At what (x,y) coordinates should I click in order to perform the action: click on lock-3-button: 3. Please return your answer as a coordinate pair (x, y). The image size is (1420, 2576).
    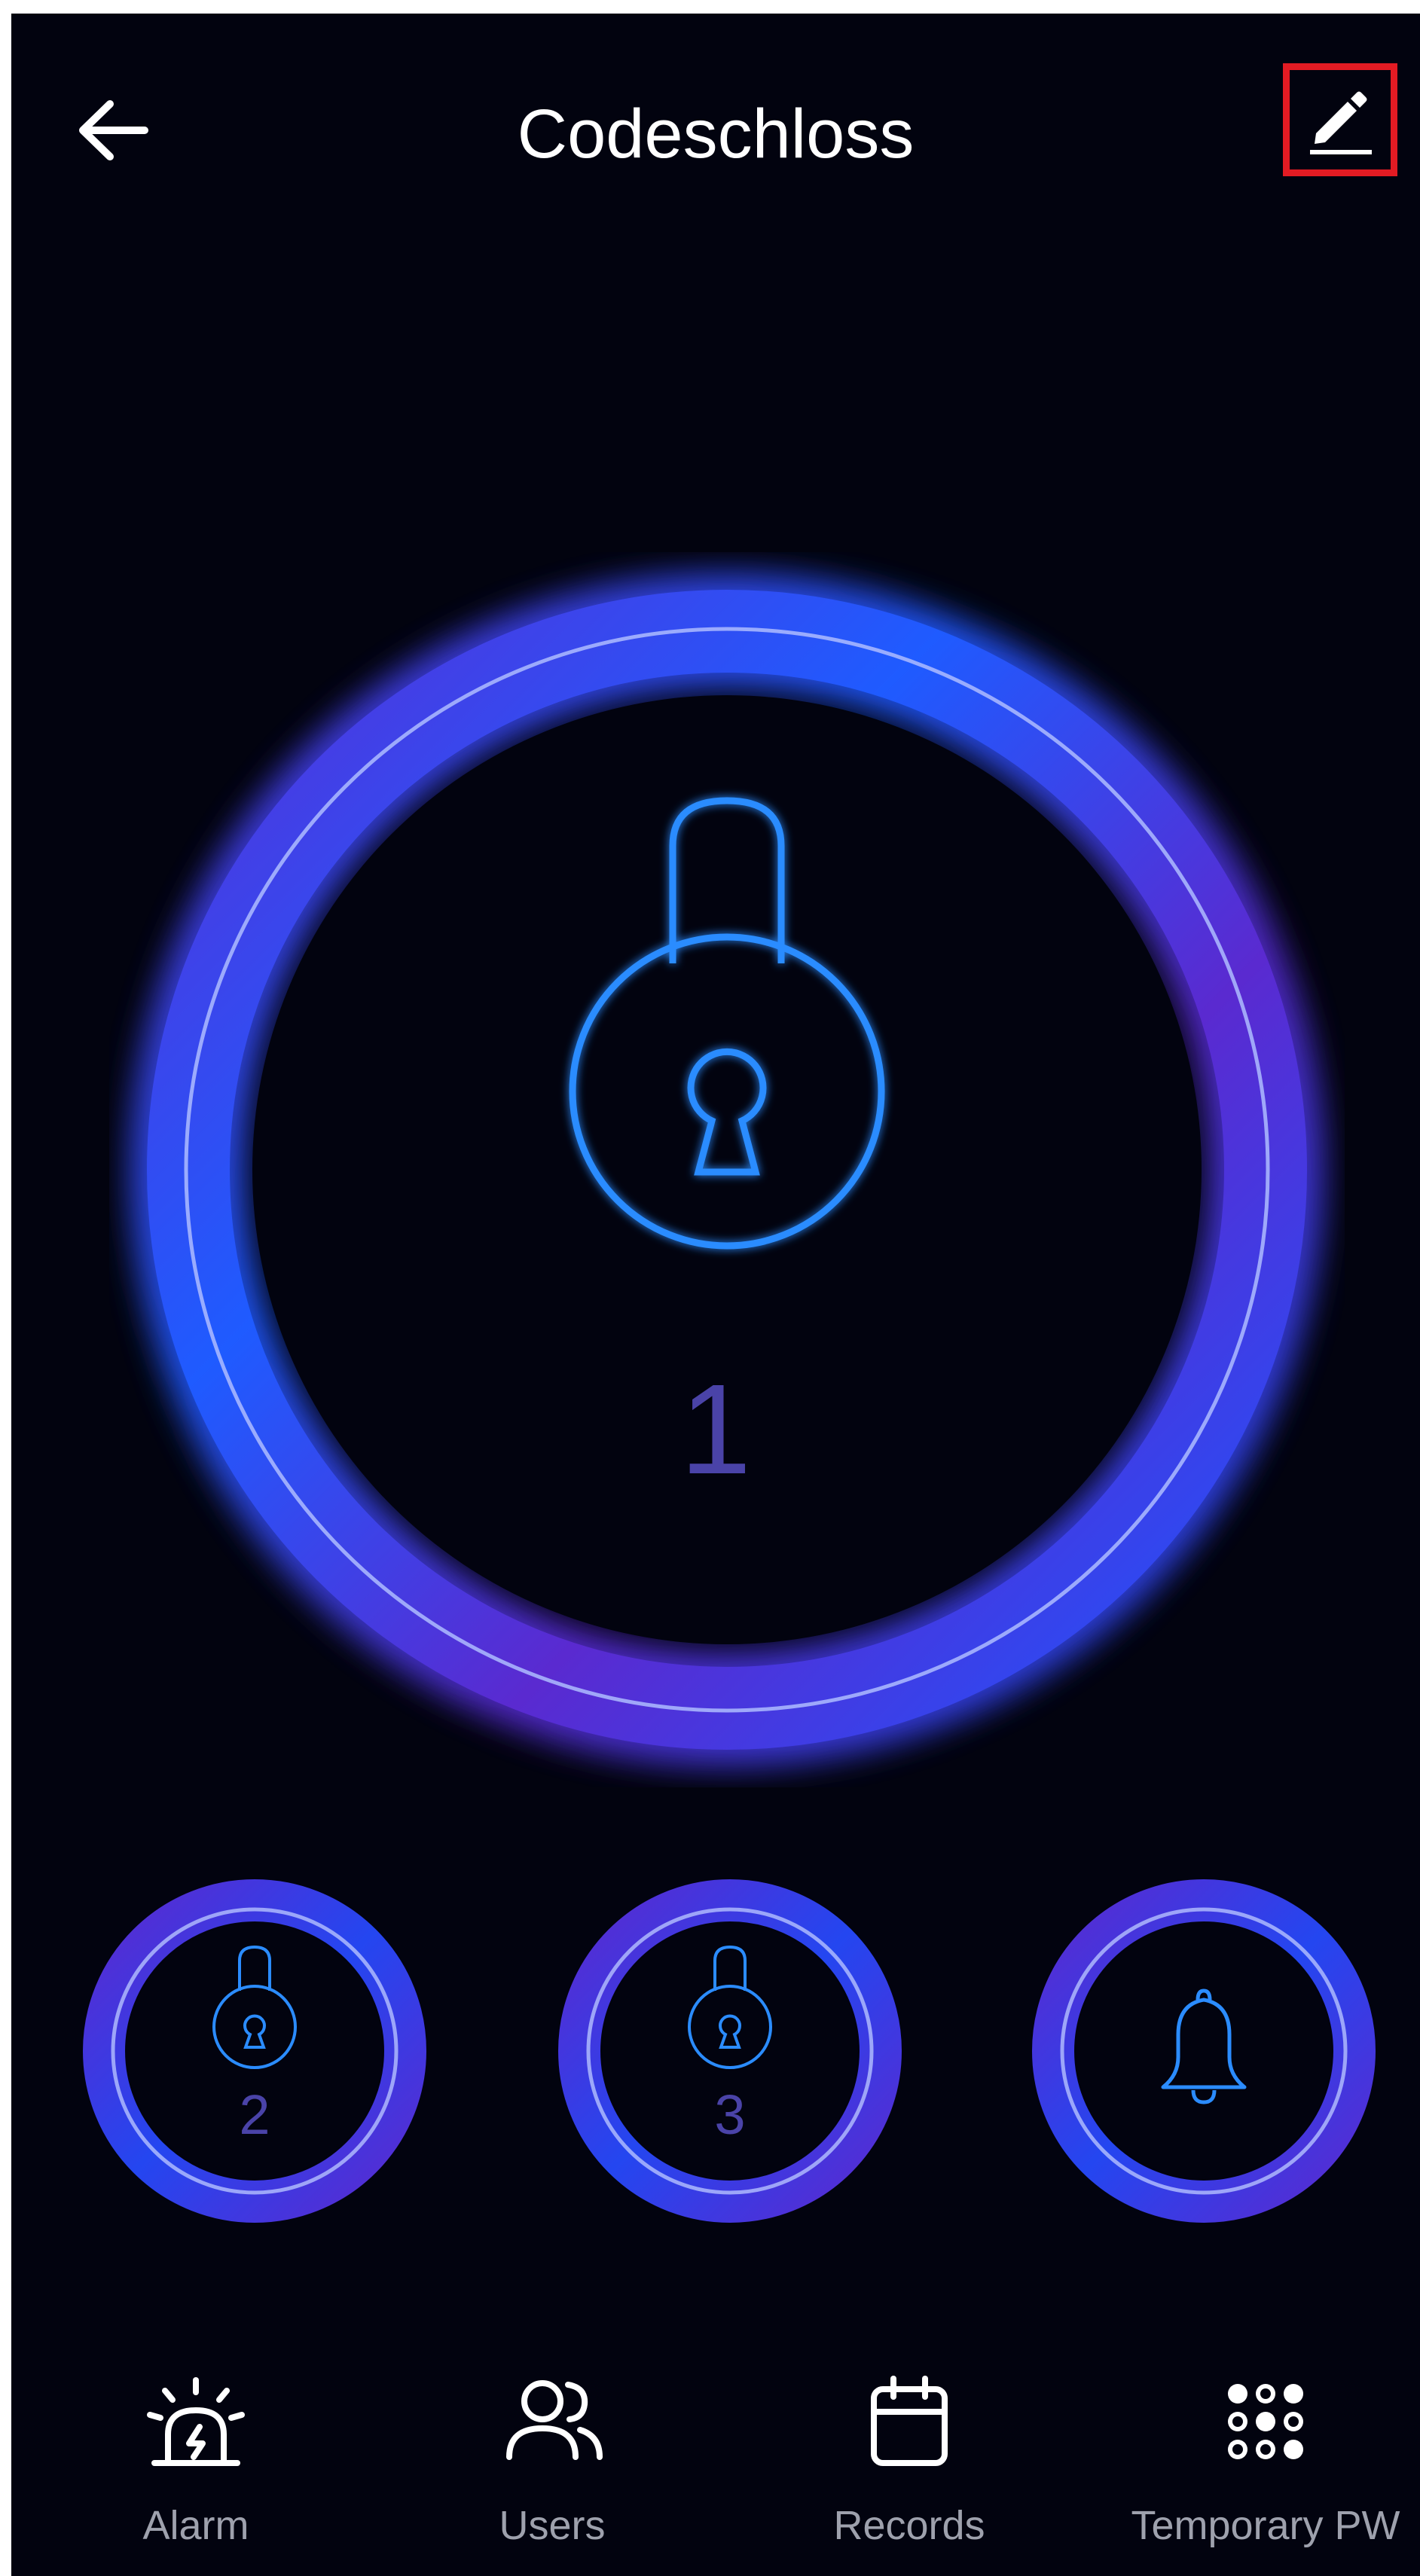
    Looking at the image, I should click on (730, 2051).